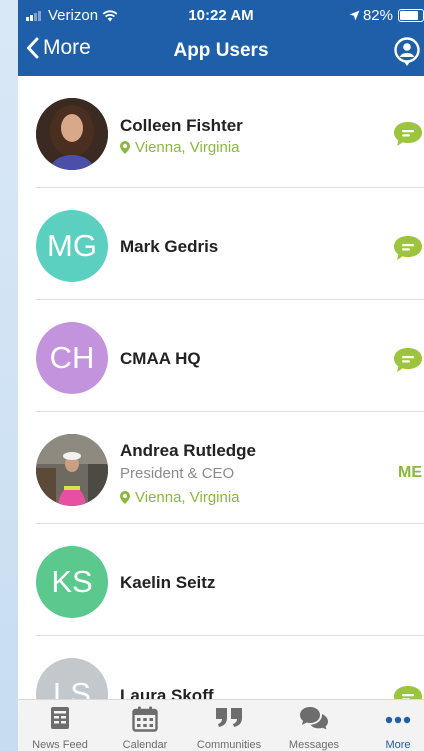  I want to click on list-item: KS Kaelin Seitz, so click(221, 580).